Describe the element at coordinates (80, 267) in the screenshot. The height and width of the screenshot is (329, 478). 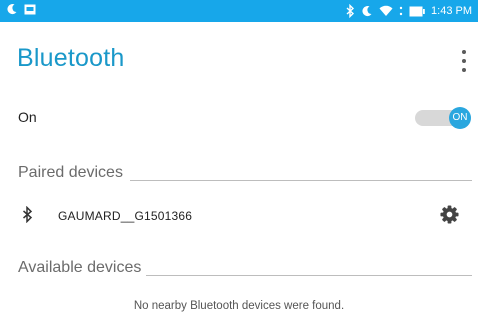
I see `available-devices-header: Available devices` at that location.